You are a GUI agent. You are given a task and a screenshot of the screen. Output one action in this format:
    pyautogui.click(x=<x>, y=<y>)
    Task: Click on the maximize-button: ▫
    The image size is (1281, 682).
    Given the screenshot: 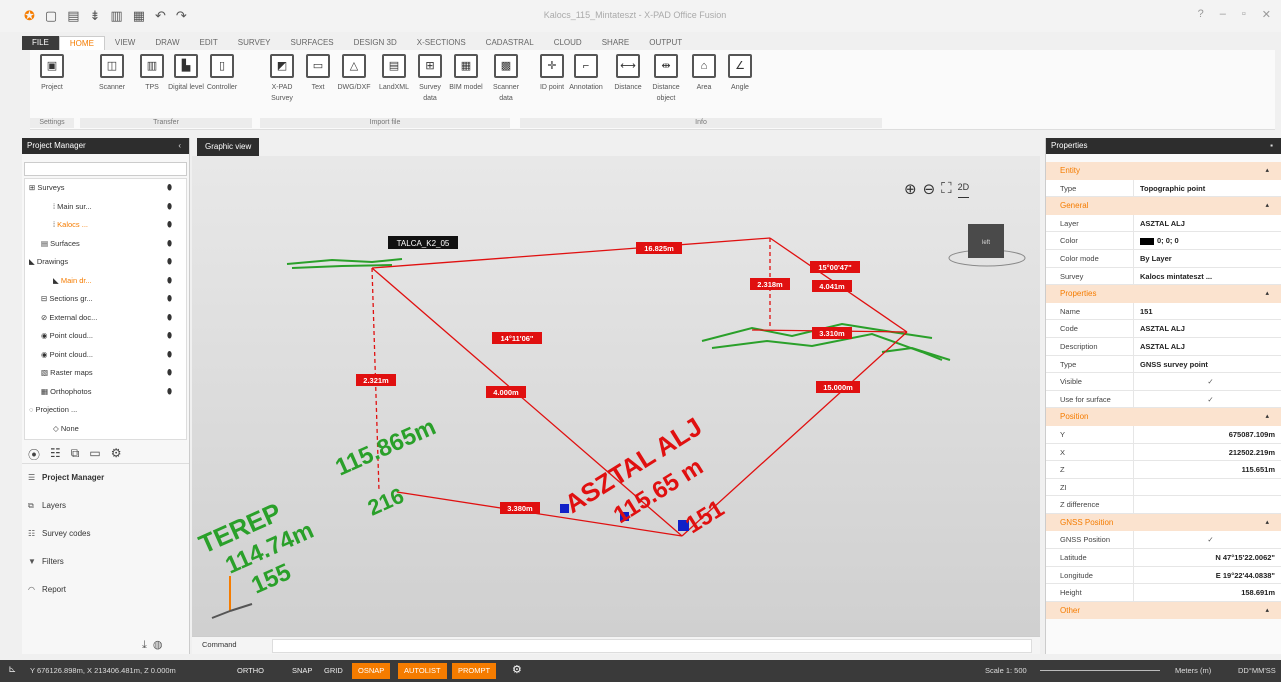 What is the action you would take?
    pyautogui.click(x=1244, y=14)
    